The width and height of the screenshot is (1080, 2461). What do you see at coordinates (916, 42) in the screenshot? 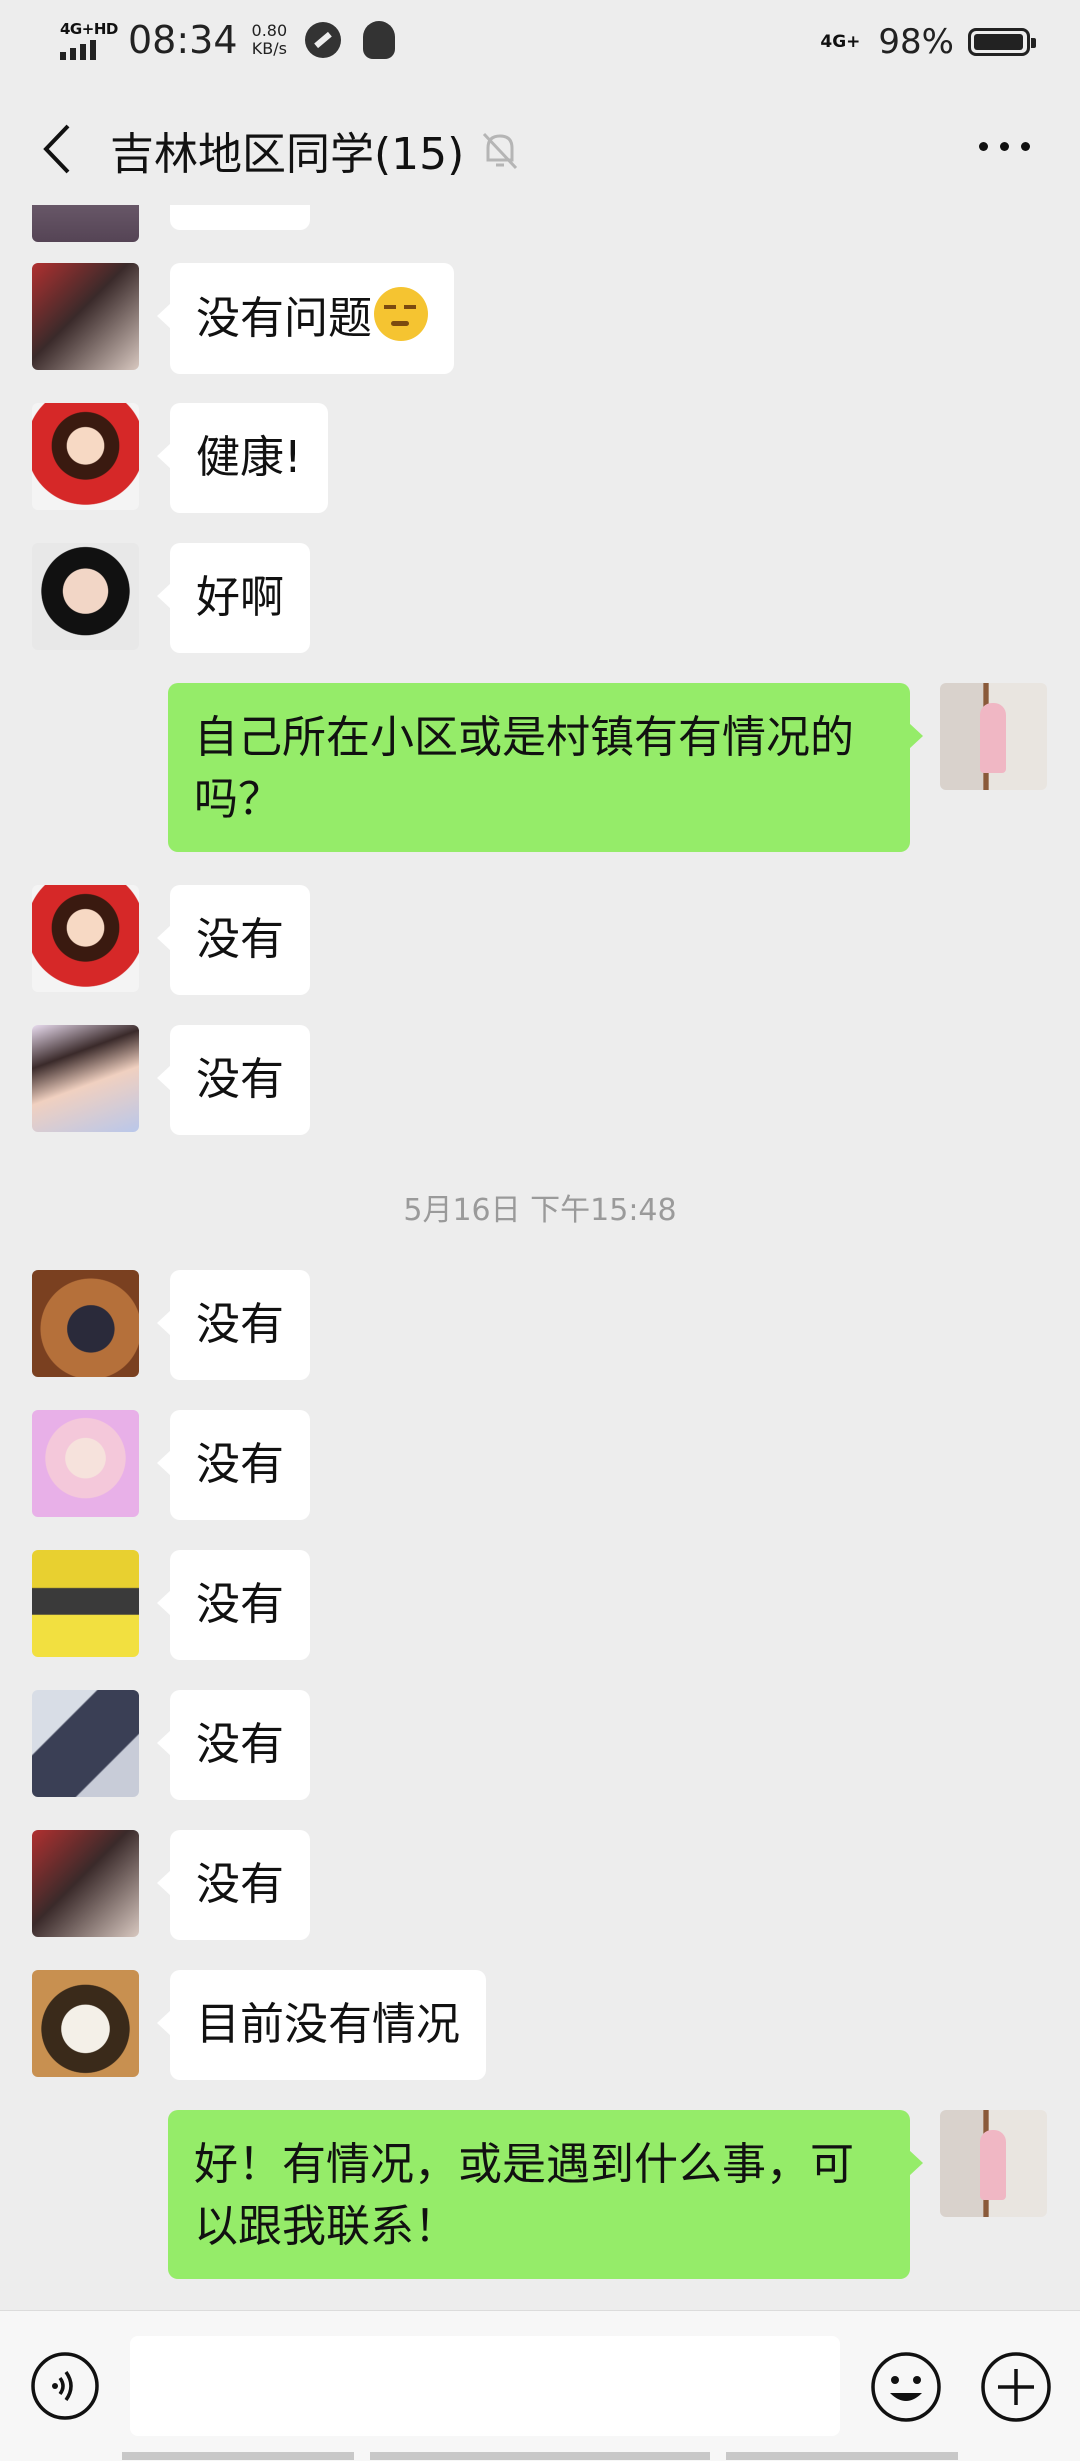
I see `battery-percent: 98%` at bounding box center [916, 42].